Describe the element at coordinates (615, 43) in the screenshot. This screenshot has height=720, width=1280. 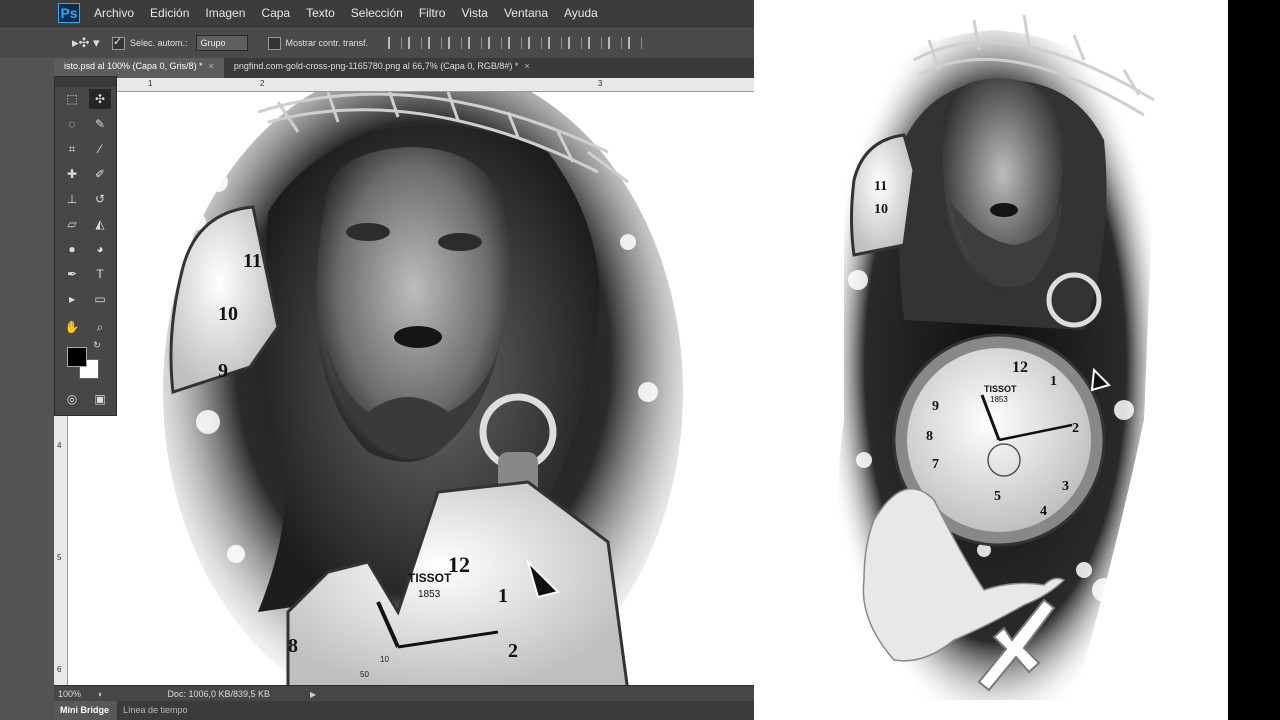
I see `distribute-right-icon` at that location.